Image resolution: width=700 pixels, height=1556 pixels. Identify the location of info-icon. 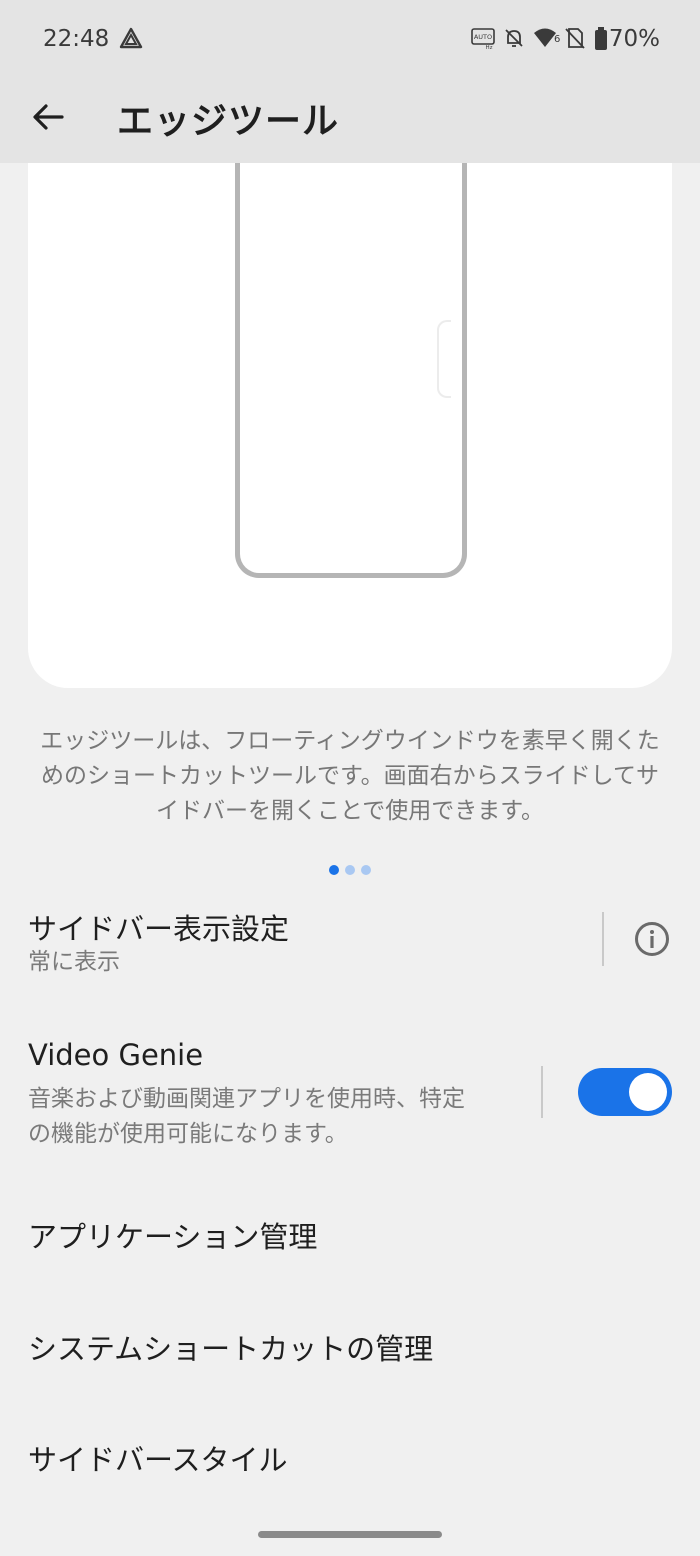
(652, 939).